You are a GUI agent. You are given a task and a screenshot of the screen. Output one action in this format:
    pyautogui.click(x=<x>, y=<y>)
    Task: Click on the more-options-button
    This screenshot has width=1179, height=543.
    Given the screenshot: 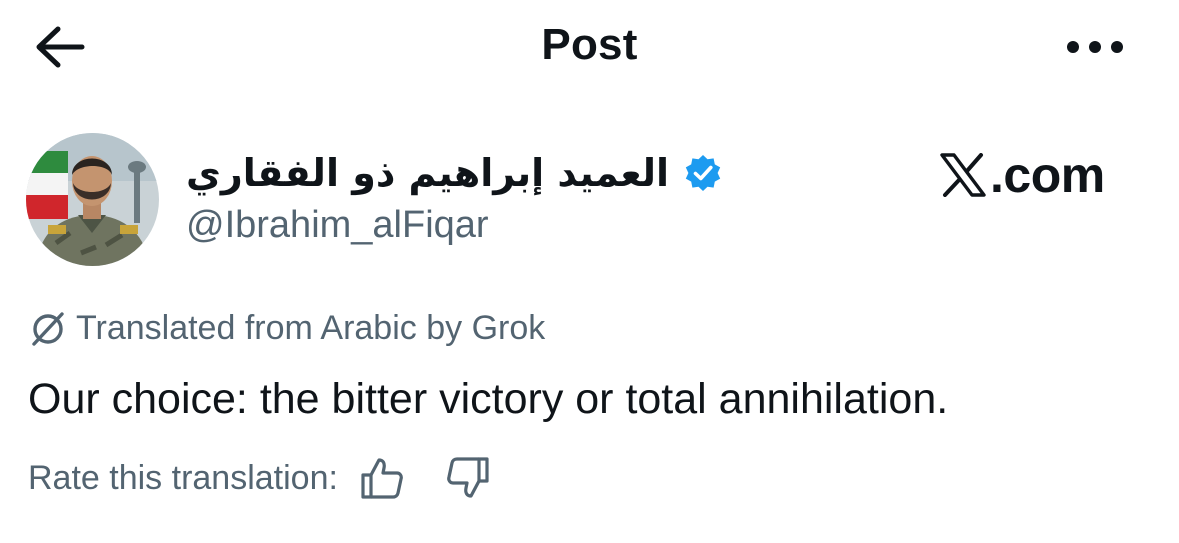 What is the action you would take?
    pyautogui.click(x=1095, y=47)
    